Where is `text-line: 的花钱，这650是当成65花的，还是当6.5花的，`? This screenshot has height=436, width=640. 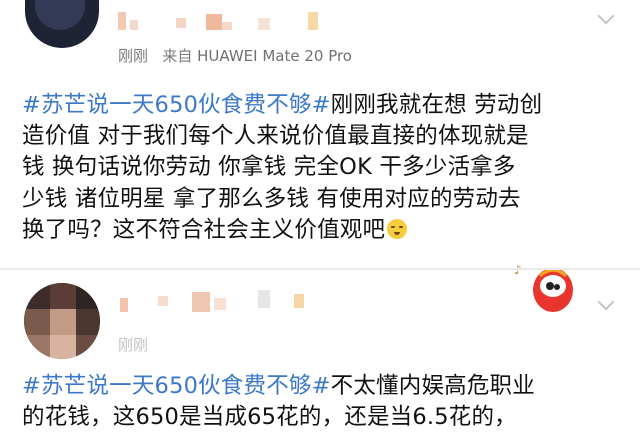
text-line: 的花钱，这650是当成65花的，还是当6.5花的， is located at coordinates (269, 417).